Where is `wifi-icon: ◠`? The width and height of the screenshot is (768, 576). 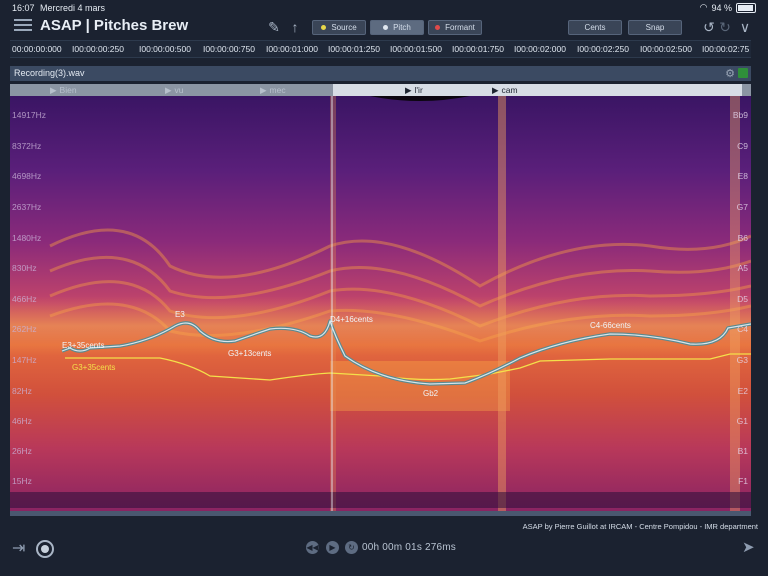
wifi-icon: ◠ is located at coordinates (703, 7).